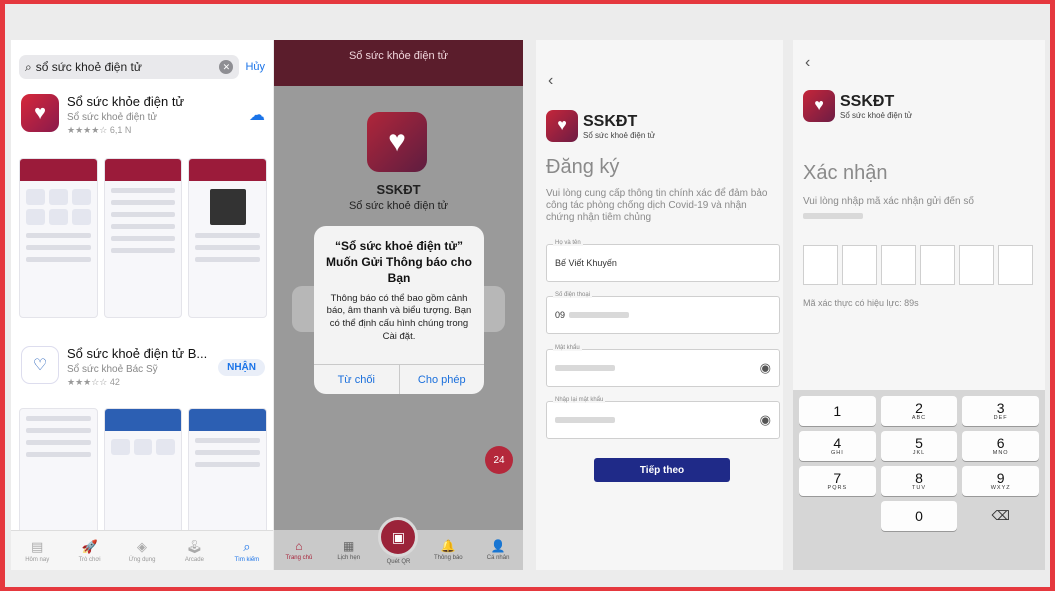  Describe the element at coordinates (357, 379) in the screenshot. I see `deny-button: Từ chối` at that location.